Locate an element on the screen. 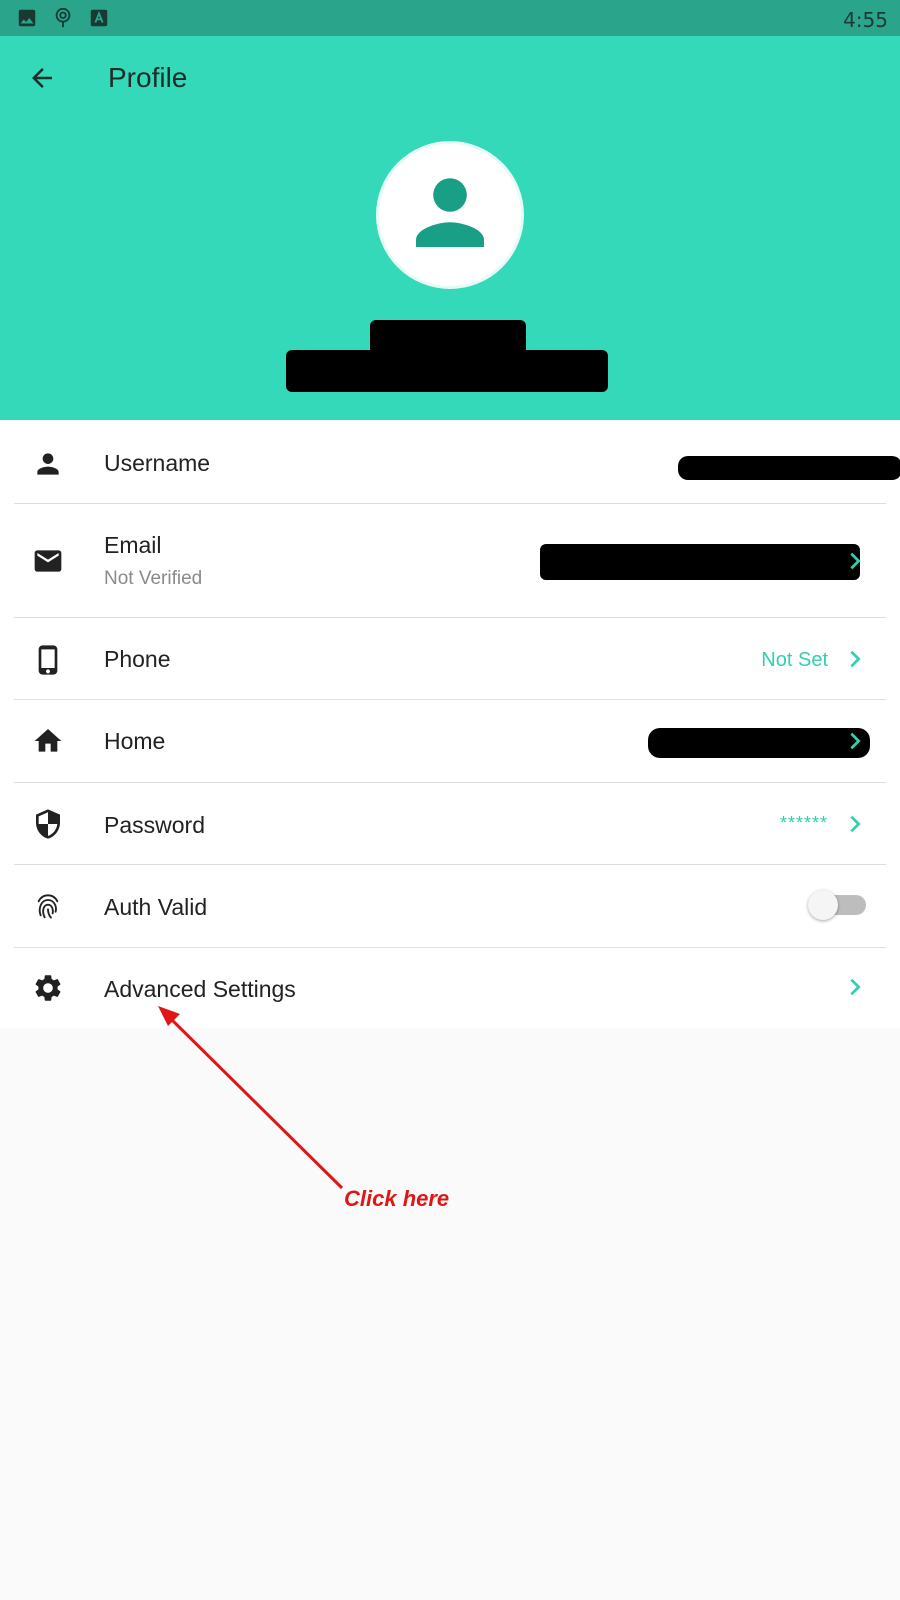  status-bar: 4:55 is located at coordinates (450, 18).